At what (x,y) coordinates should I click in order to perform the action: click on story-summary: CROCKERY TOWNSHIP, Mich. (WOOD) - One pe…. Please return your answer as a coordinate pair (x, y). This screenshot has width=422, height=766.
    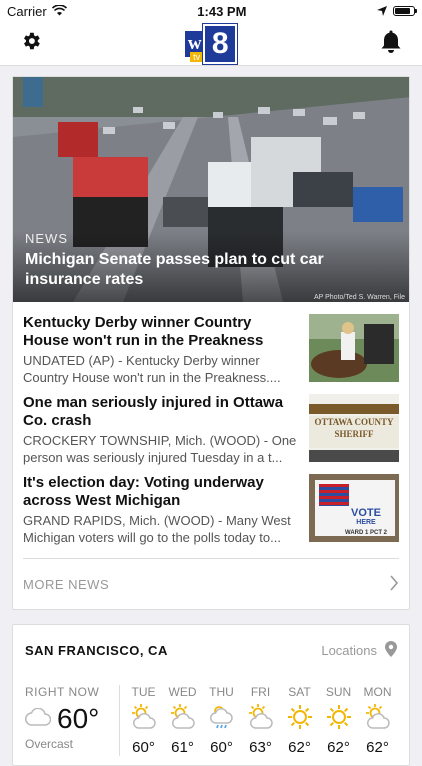
    Looking at the image, I should click on (160, 449).